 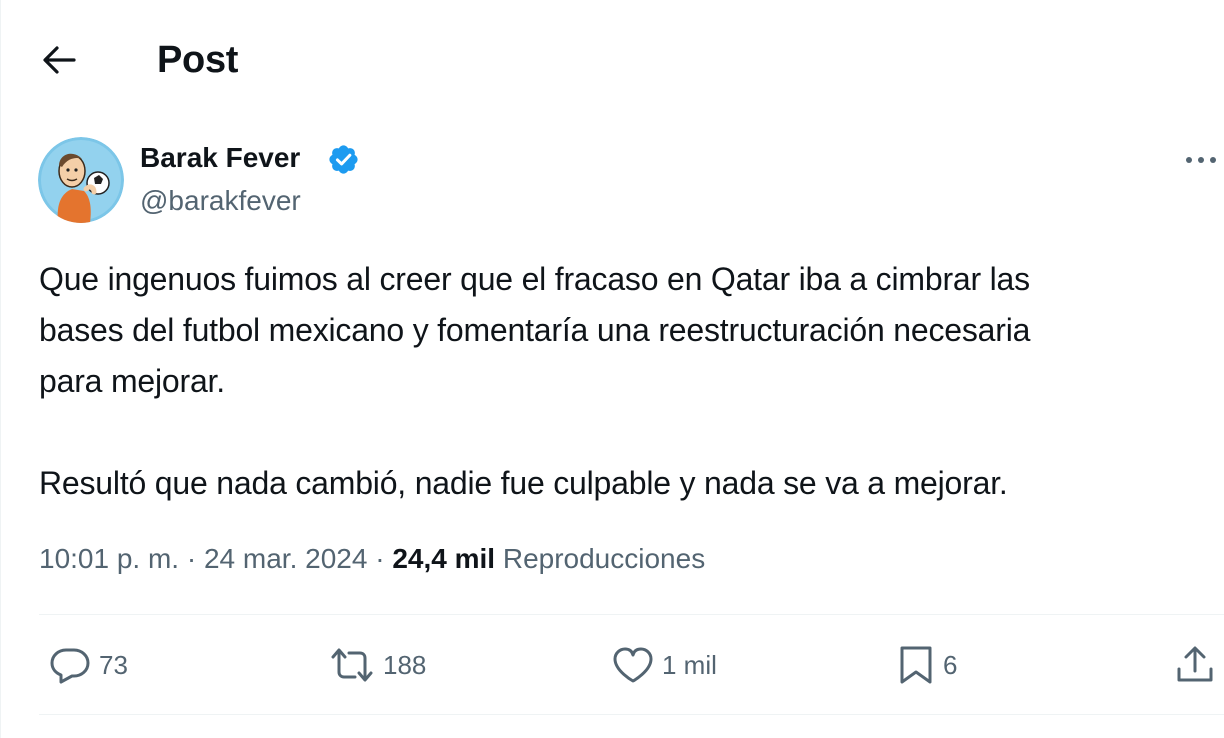 I want to click on share-upload-icon, so click(x=1195, y=665).